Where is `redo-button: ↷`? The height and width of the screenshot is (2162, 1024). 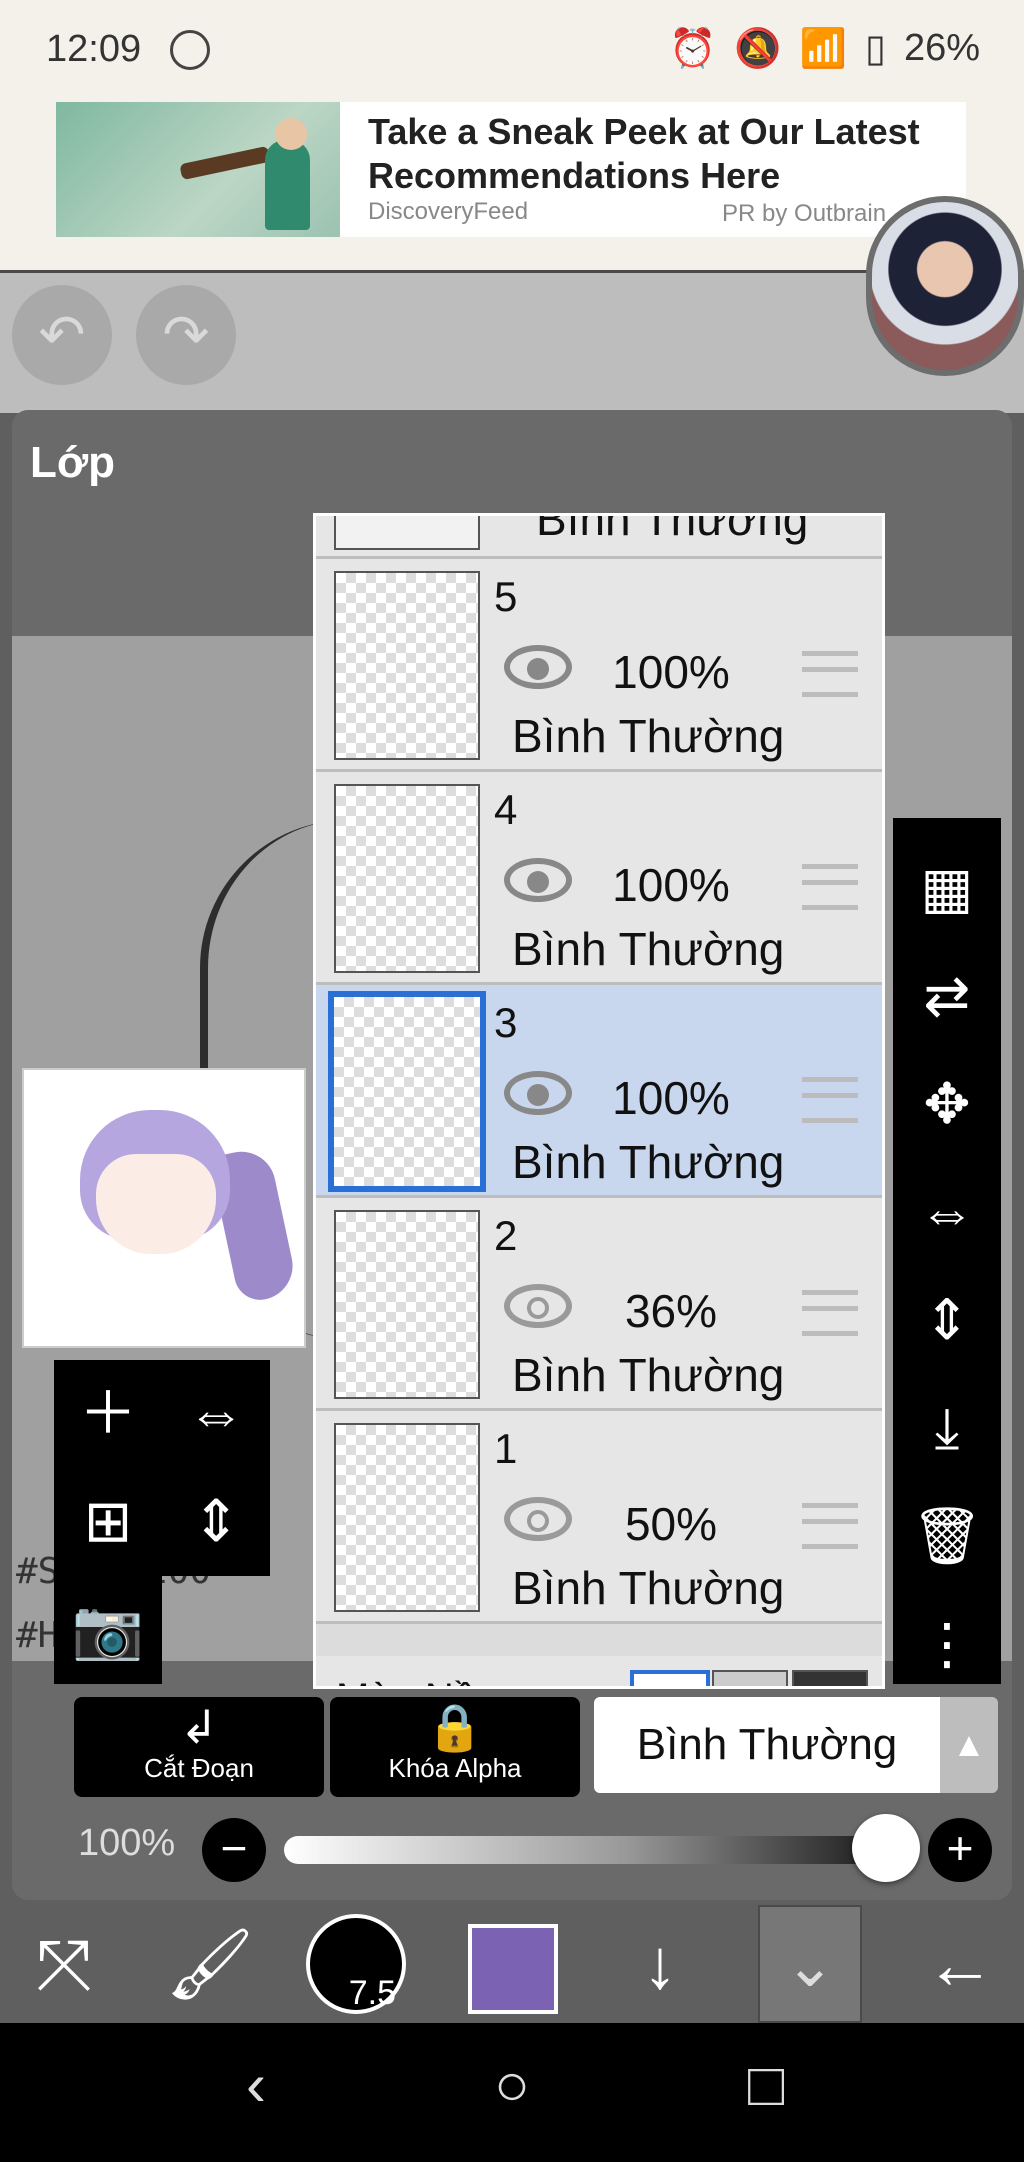
redo-button: ↷ is located at coordinates (186, 335).